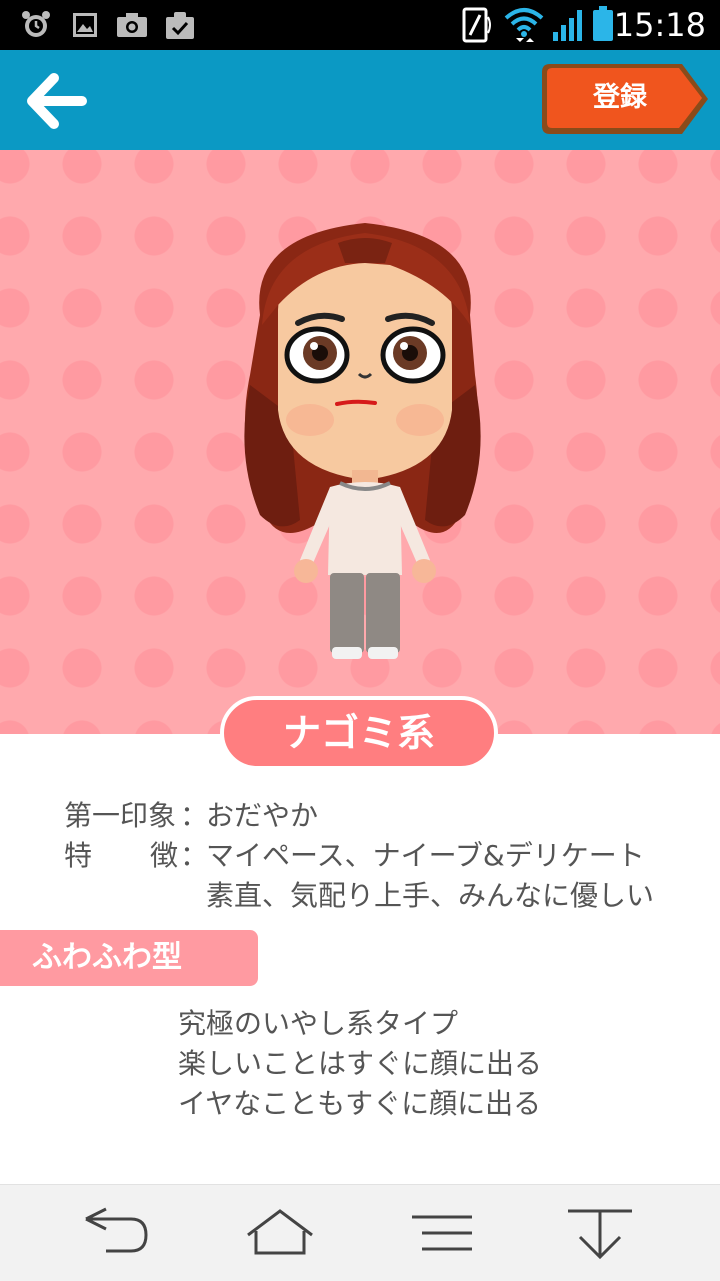 This screenshot has height=1281, width=720. Describe the element at coordinates (603, 23) in the screenshot. I see `battery-icon` at that location.